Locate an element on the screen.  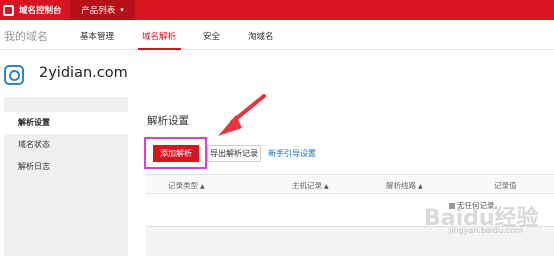
column-header-dns-line: 解析线路 ▲ is located at coordinates (404, 185).